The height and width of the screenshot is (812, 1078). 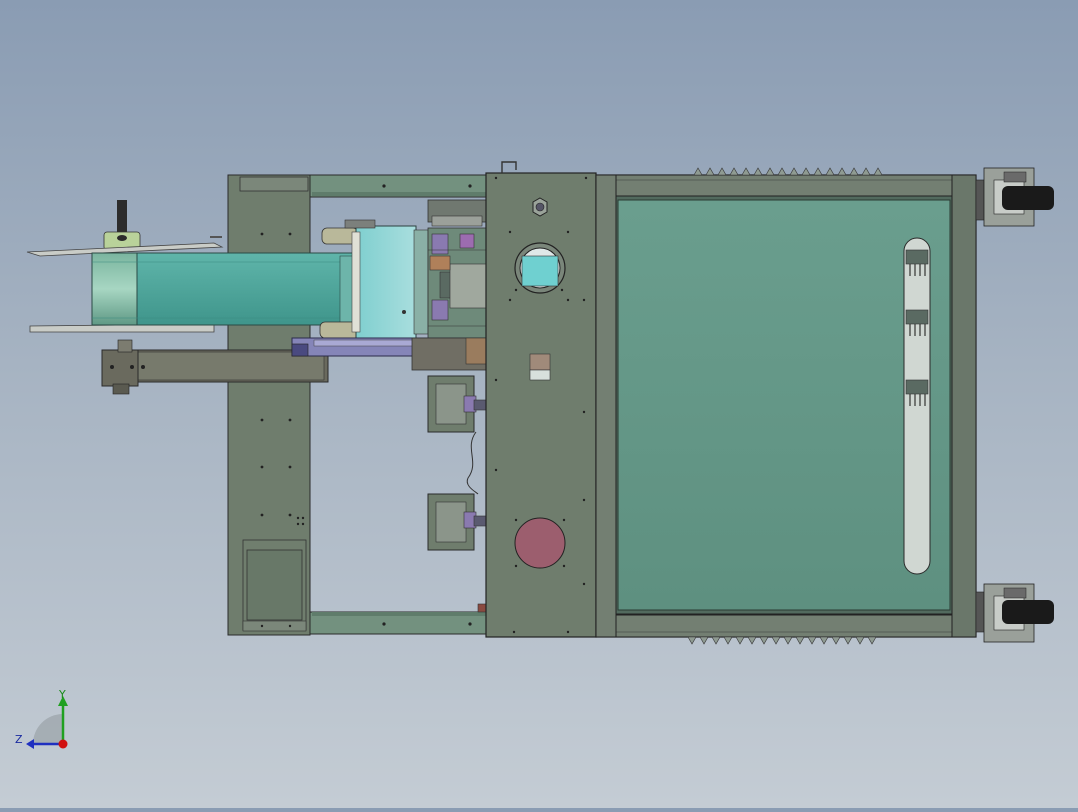 What do you see at coordinates (223, 289) in the screenshot?
I see `belt` at bounding box center [223, 289].